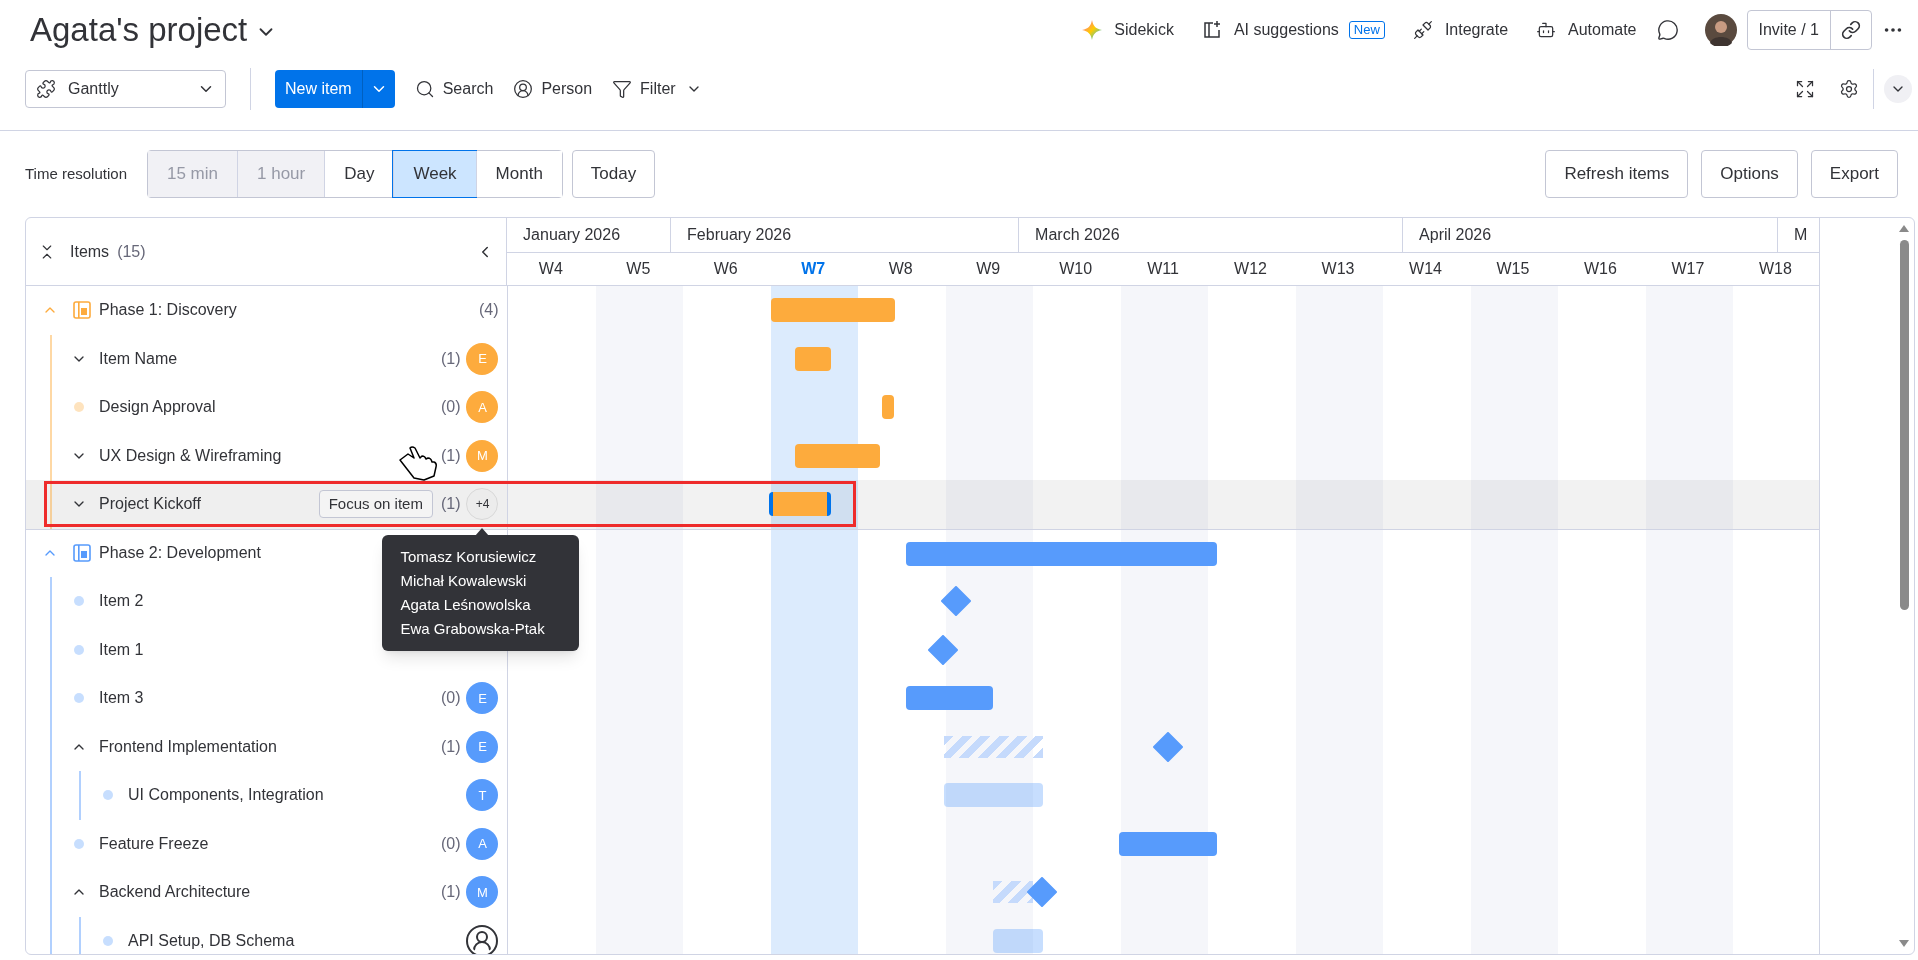 This screenshot has width=1918, height=960. I want to click on search-icon, so click(424, 89).